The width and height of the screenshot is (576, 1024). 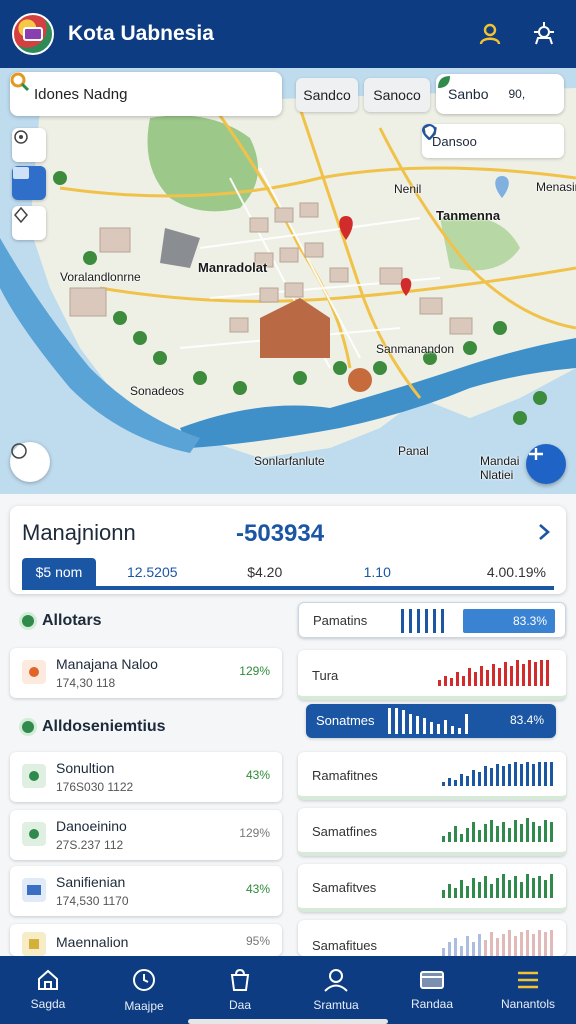 I want to click on home-indicator, so click(x=288, y=1021).